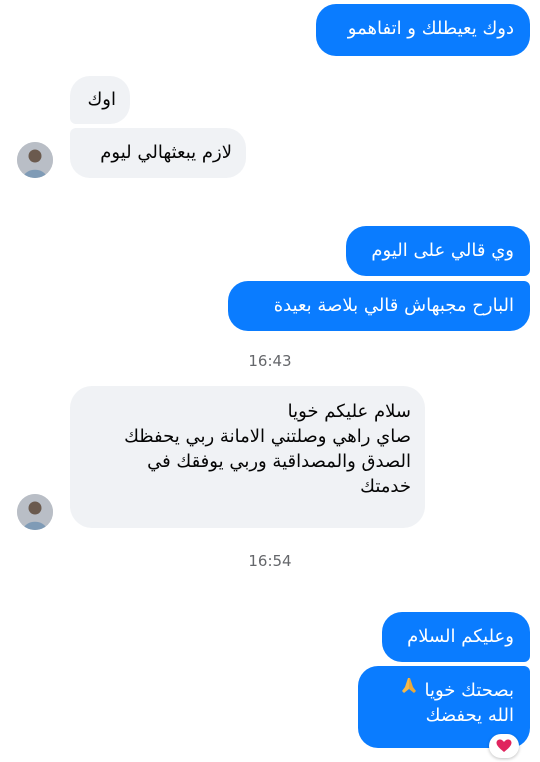 This screenshot has width=540, height=762. What do you see at coordinates (409, 689) in the screenshot?
I see `folded-hands-icon` at bounding box center [409, 689].